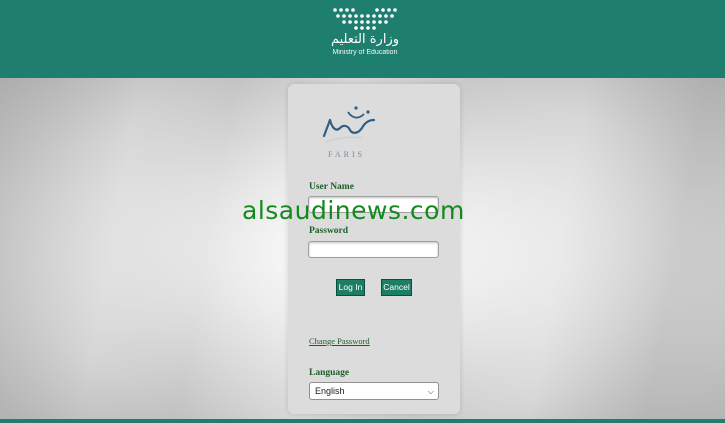 The width and height of the screenshot is (725, 423). What do you see at coordinates (339, 341) in the screenshot?
I see `change-password-link: Change Password` at bounding box center [339, 341].